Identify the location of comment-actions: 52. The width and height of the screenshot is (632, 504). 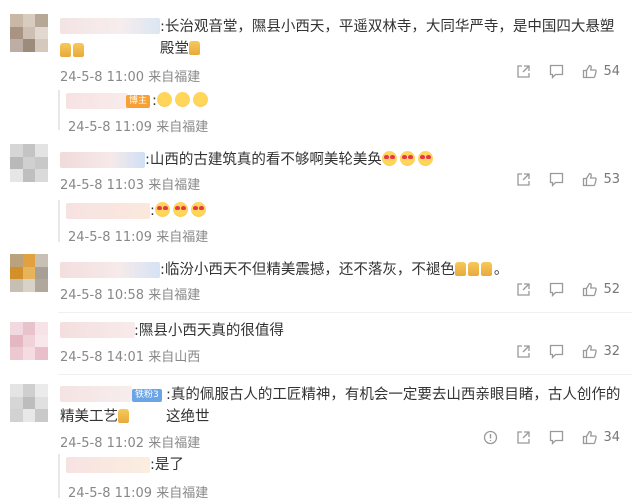
(559, 289).